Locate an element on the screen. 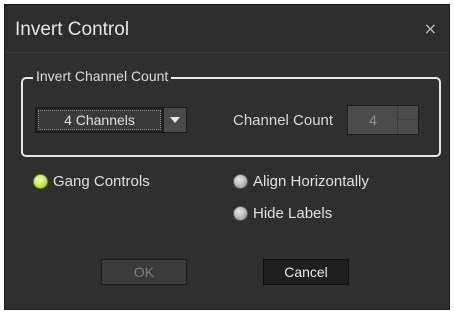 This screenshot has height=314, width=454. title-bar: Invert Control × is located at coordinates (227, 29).